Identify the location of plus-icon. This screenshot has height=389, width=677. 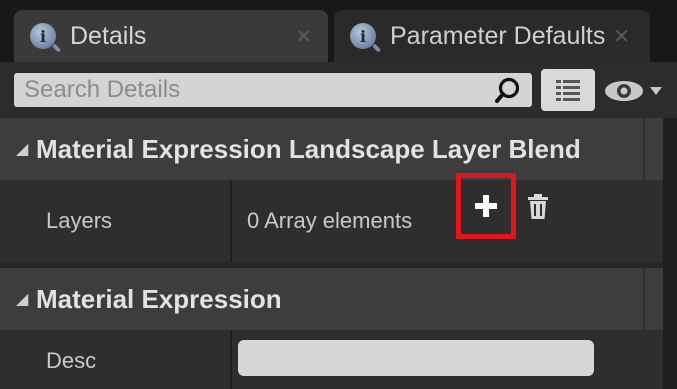
(486, 206).